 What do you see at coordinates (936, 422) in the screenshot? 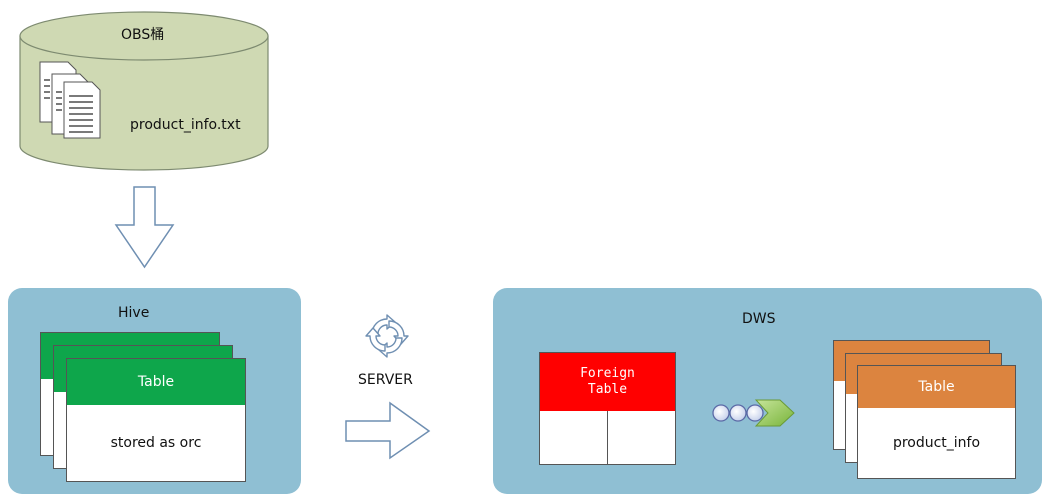
I see `dws-table-card: Table product_info` at bounding box center [936, 422].